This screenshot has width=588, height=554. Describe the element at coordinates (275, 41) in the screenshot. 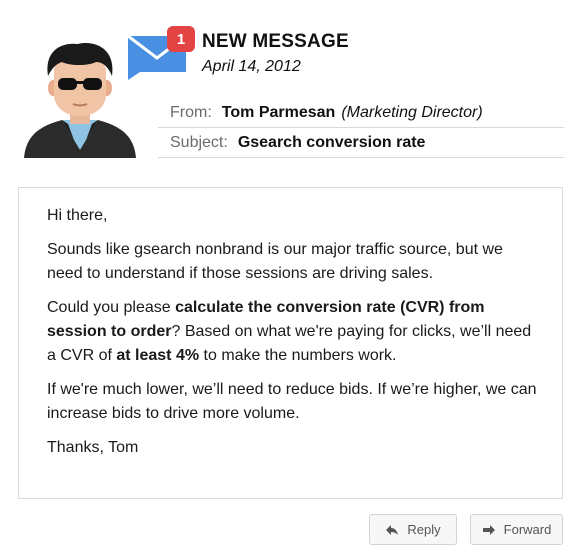

I see `message-title: NEW MESSAGE` at that location.